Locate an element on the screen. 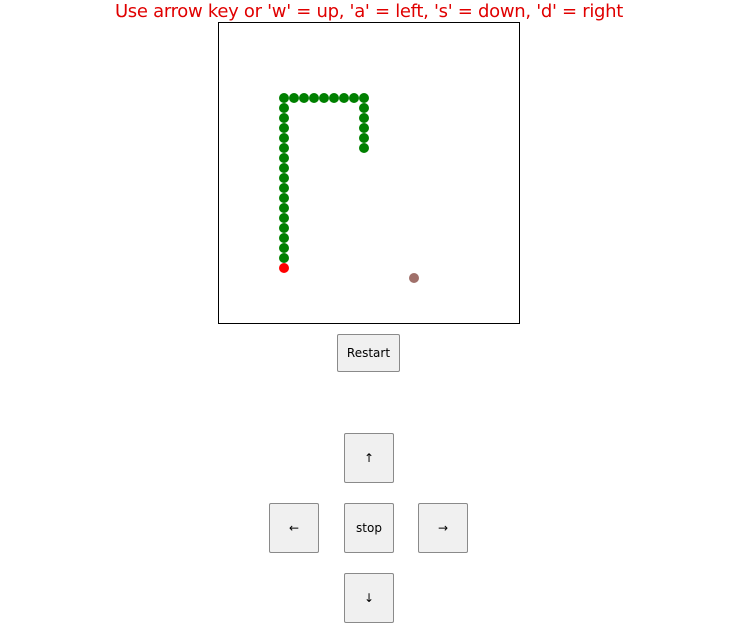 This screenshot has width=742, height=624. left-button: ← is located at coordinates (294, 528).